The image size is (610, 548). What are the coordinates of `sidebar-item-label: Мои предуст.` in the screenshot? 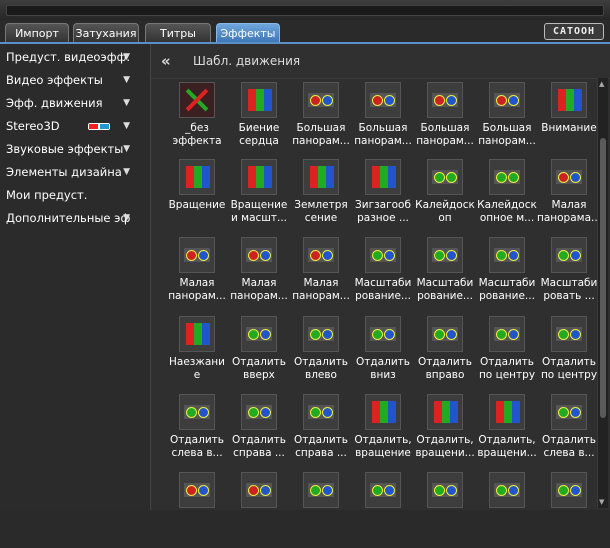 It's located at (47, 195).